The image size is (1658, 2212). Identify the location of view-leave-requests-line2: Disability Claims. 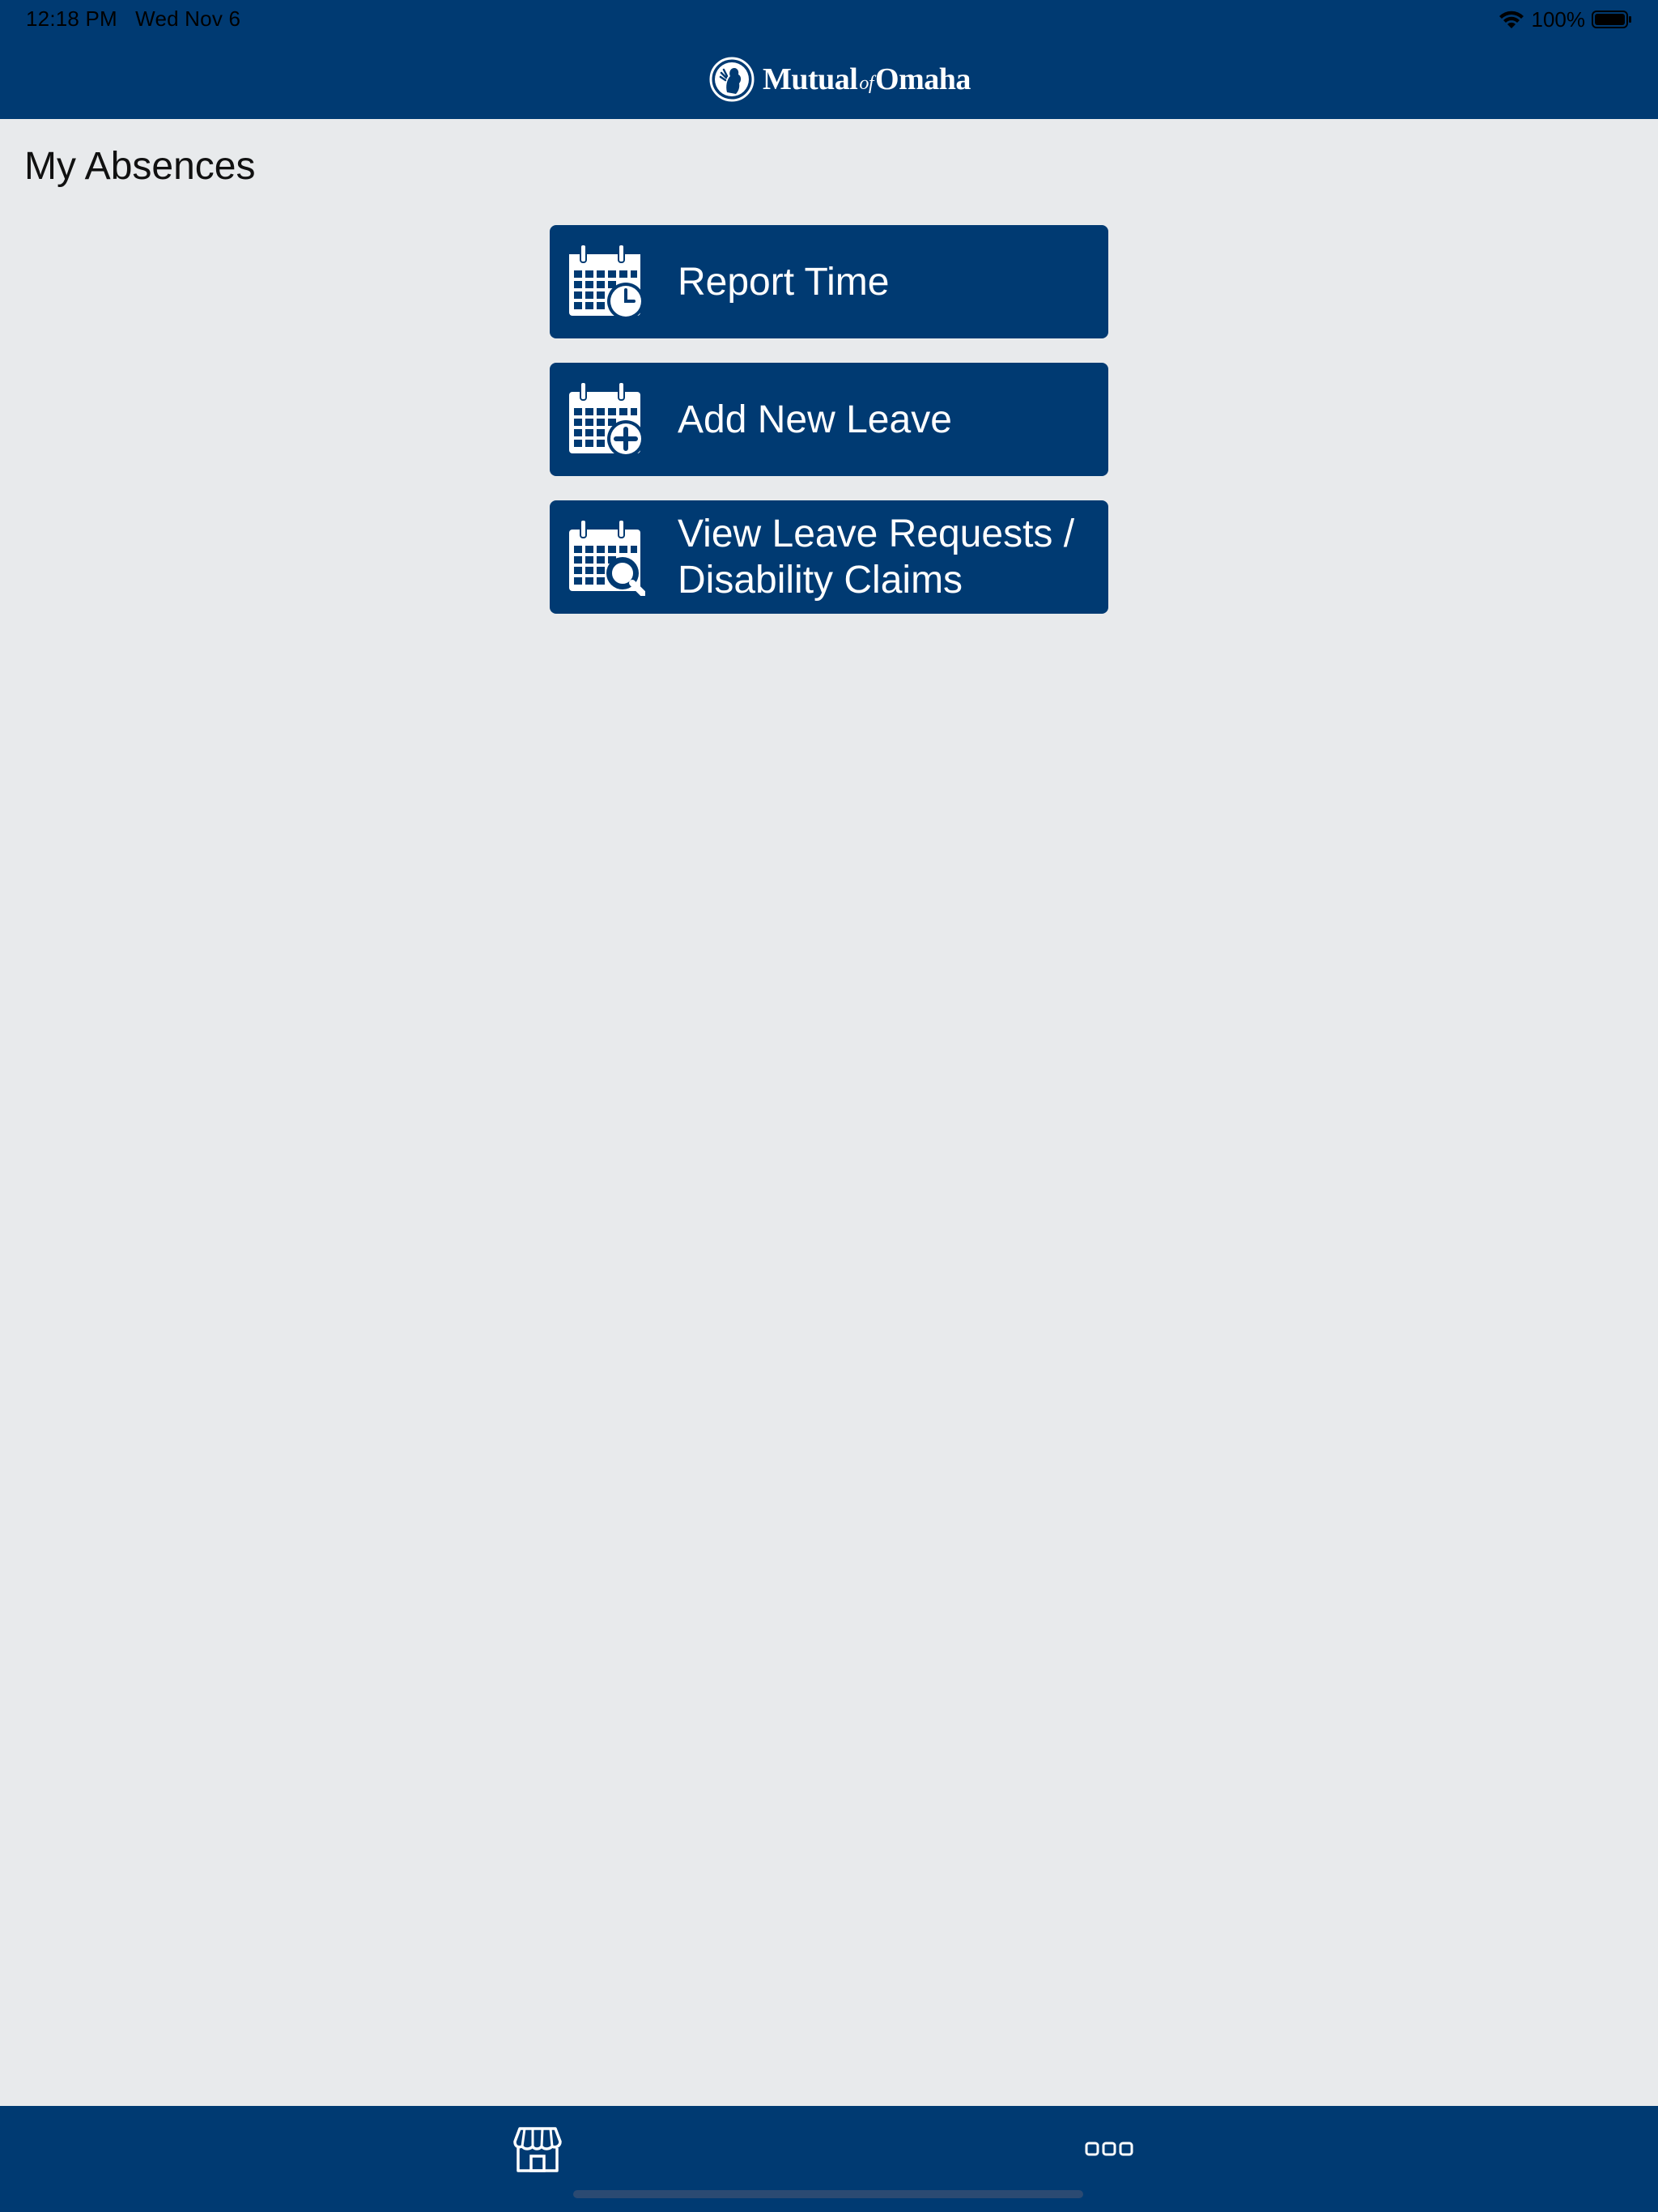
(820, 581).